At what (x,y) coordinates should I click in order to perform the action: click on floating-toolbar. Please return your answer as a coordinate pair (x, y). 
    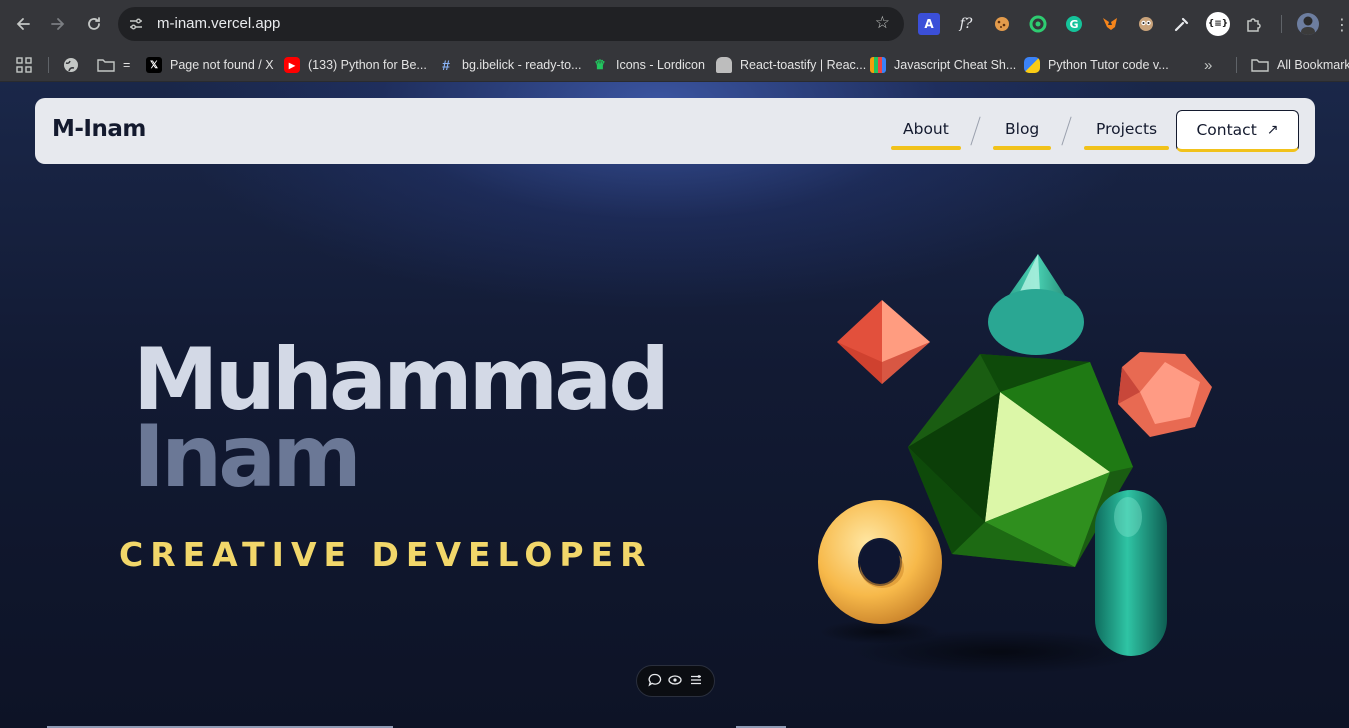
    Looking at the image, I should click on (675, 681).